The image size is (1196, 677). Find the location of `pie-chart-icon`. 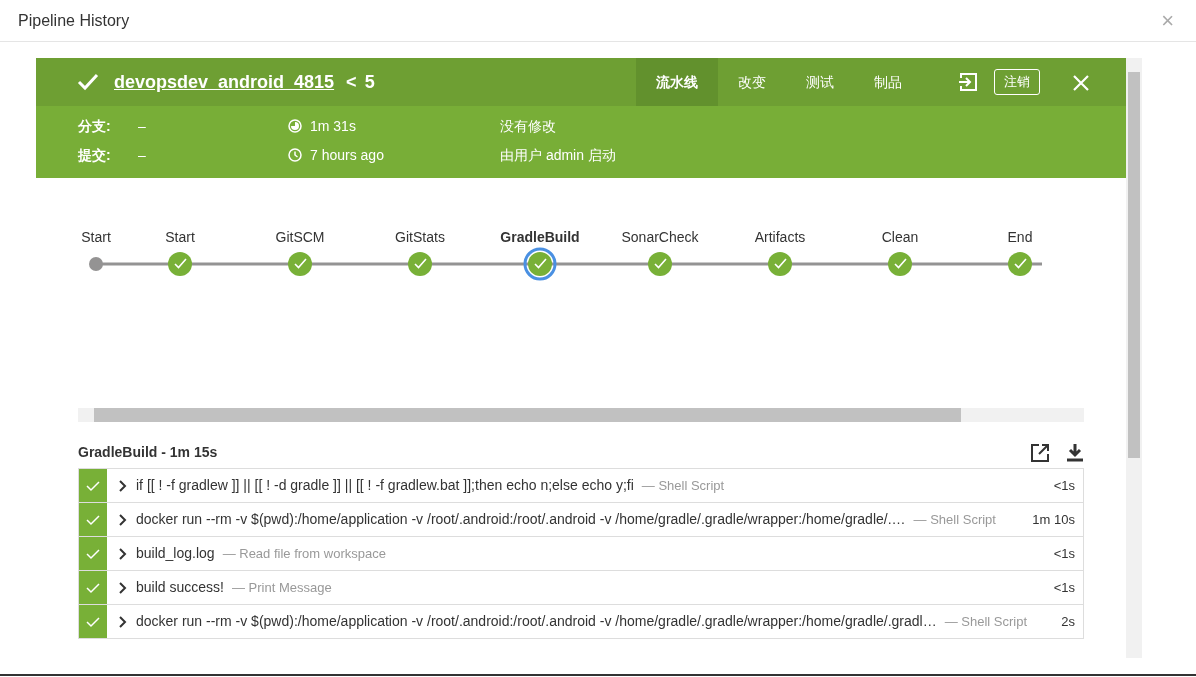

pie-chart-icon is located at coordinates (295, 126).